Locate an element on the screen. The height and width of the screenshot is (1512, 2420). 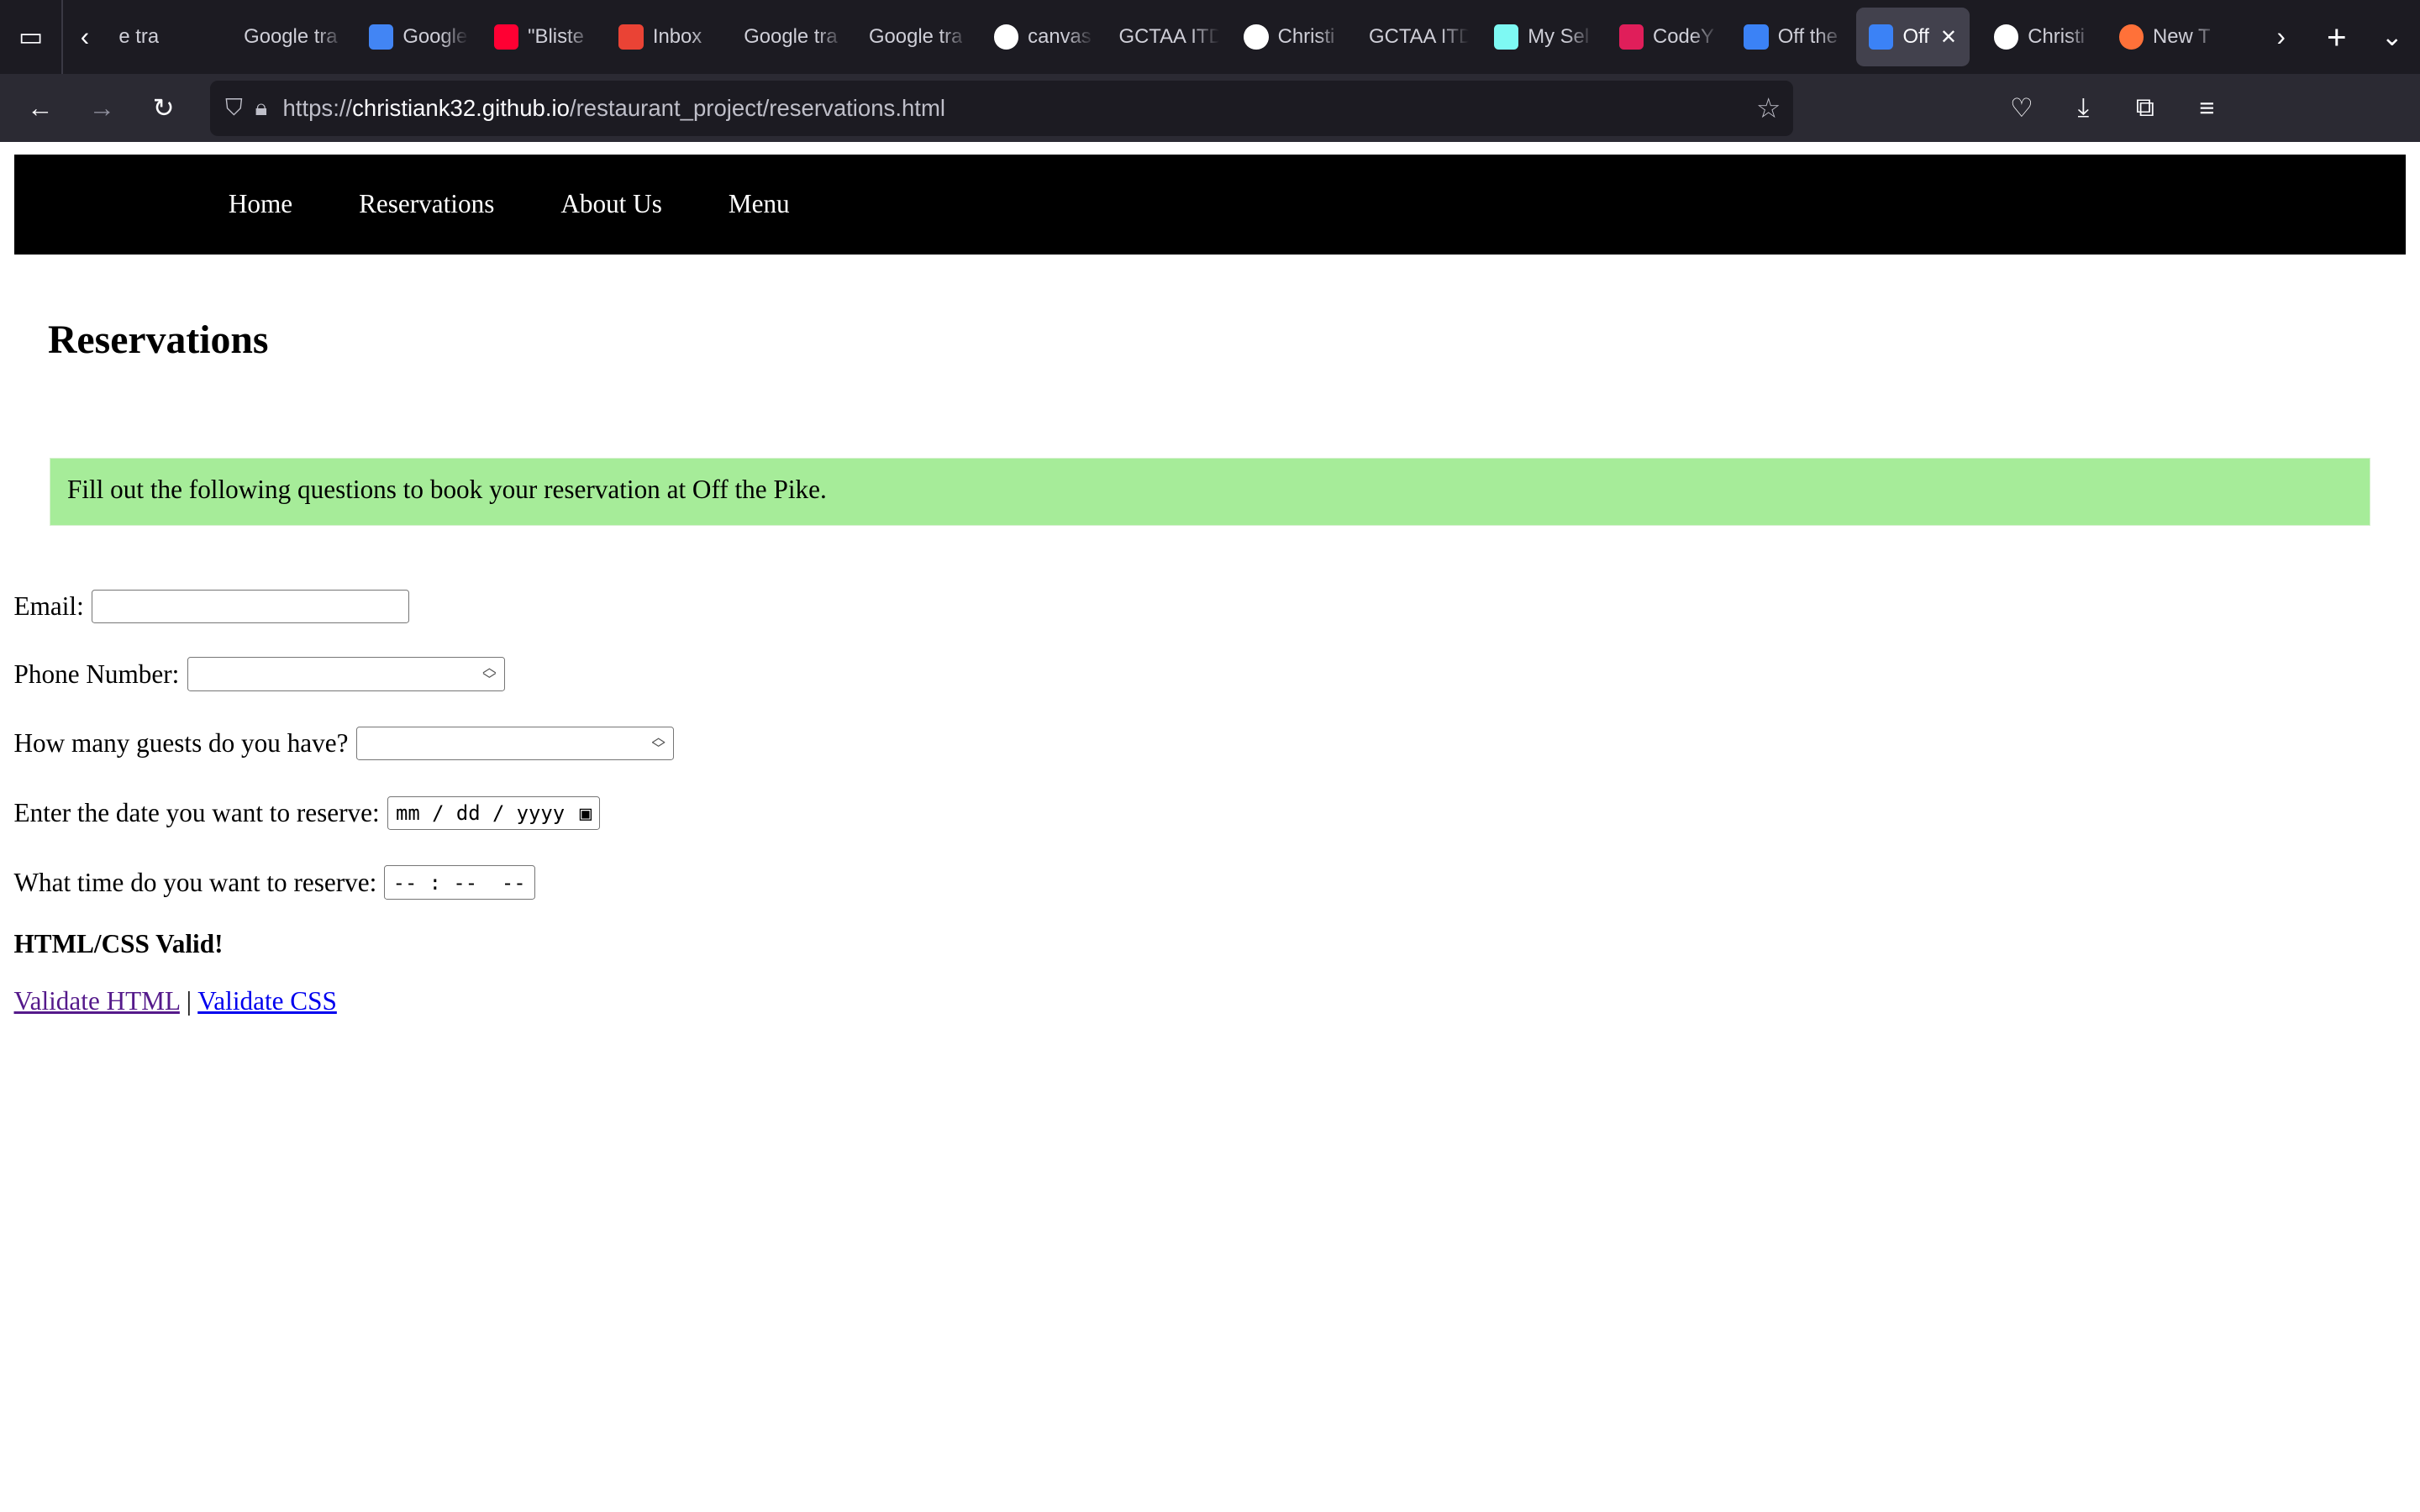
firefox-view-icon: ▭ is located at coordinates (30, 36).